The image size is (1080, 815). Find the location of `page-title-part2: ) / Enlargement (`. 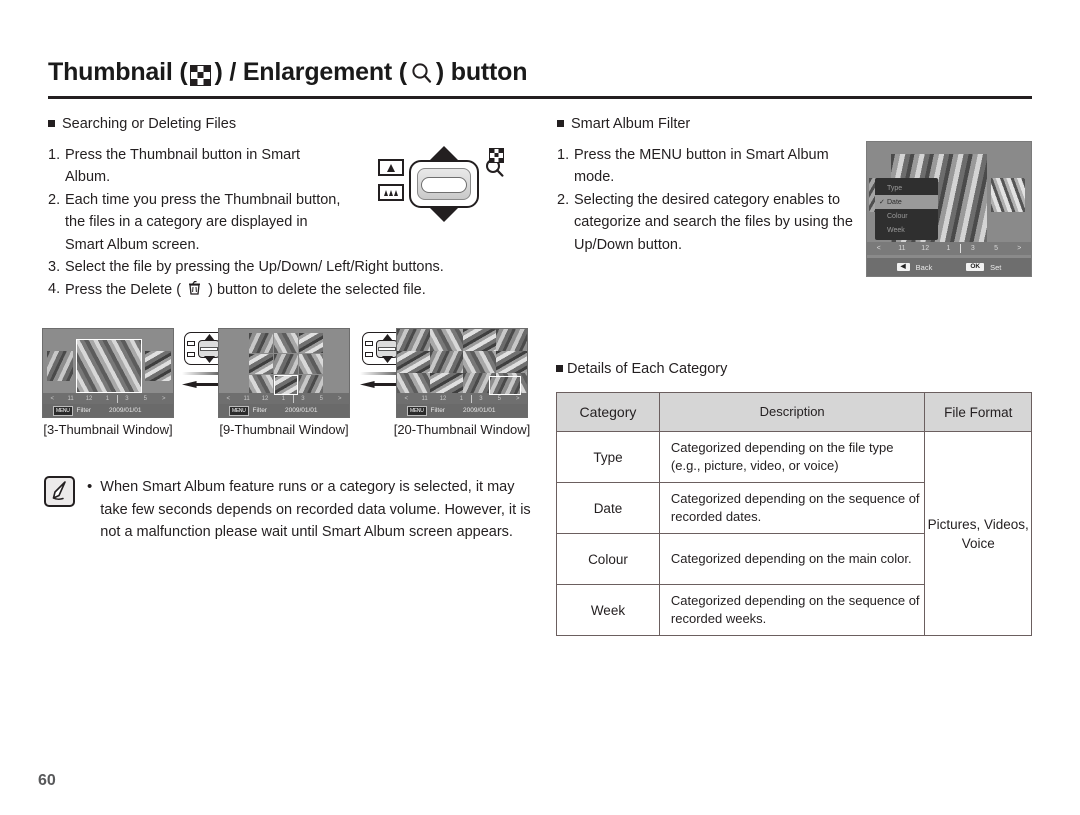

page-title-part2: ) / Enlargement ( is located at coordinates (310, 72).